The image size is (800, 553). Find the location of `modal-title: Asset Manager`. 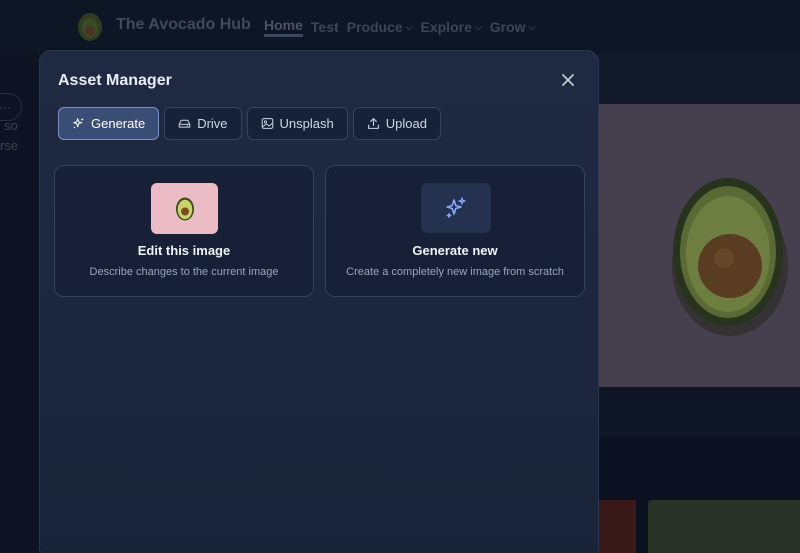

modal-title: Asset Manager is located at coordinates (115, 80).